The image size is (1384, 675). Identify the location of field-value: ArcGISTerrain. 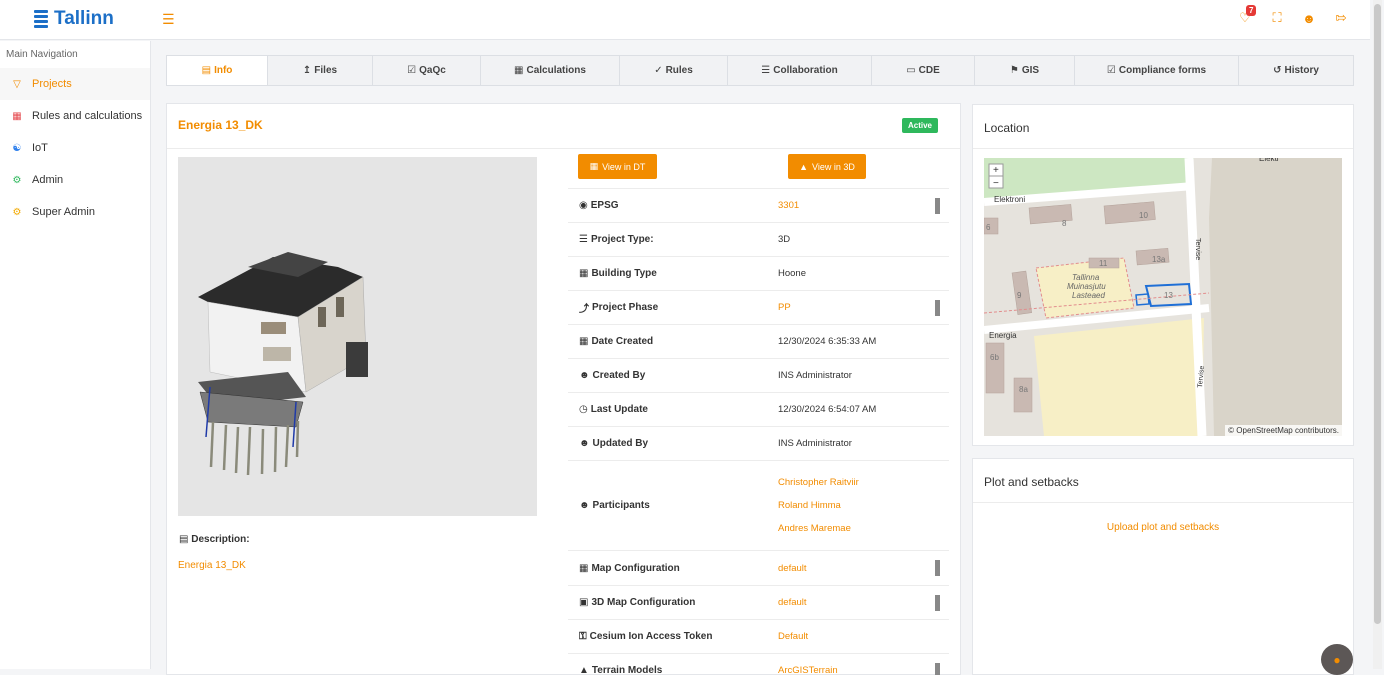
(808, 670).